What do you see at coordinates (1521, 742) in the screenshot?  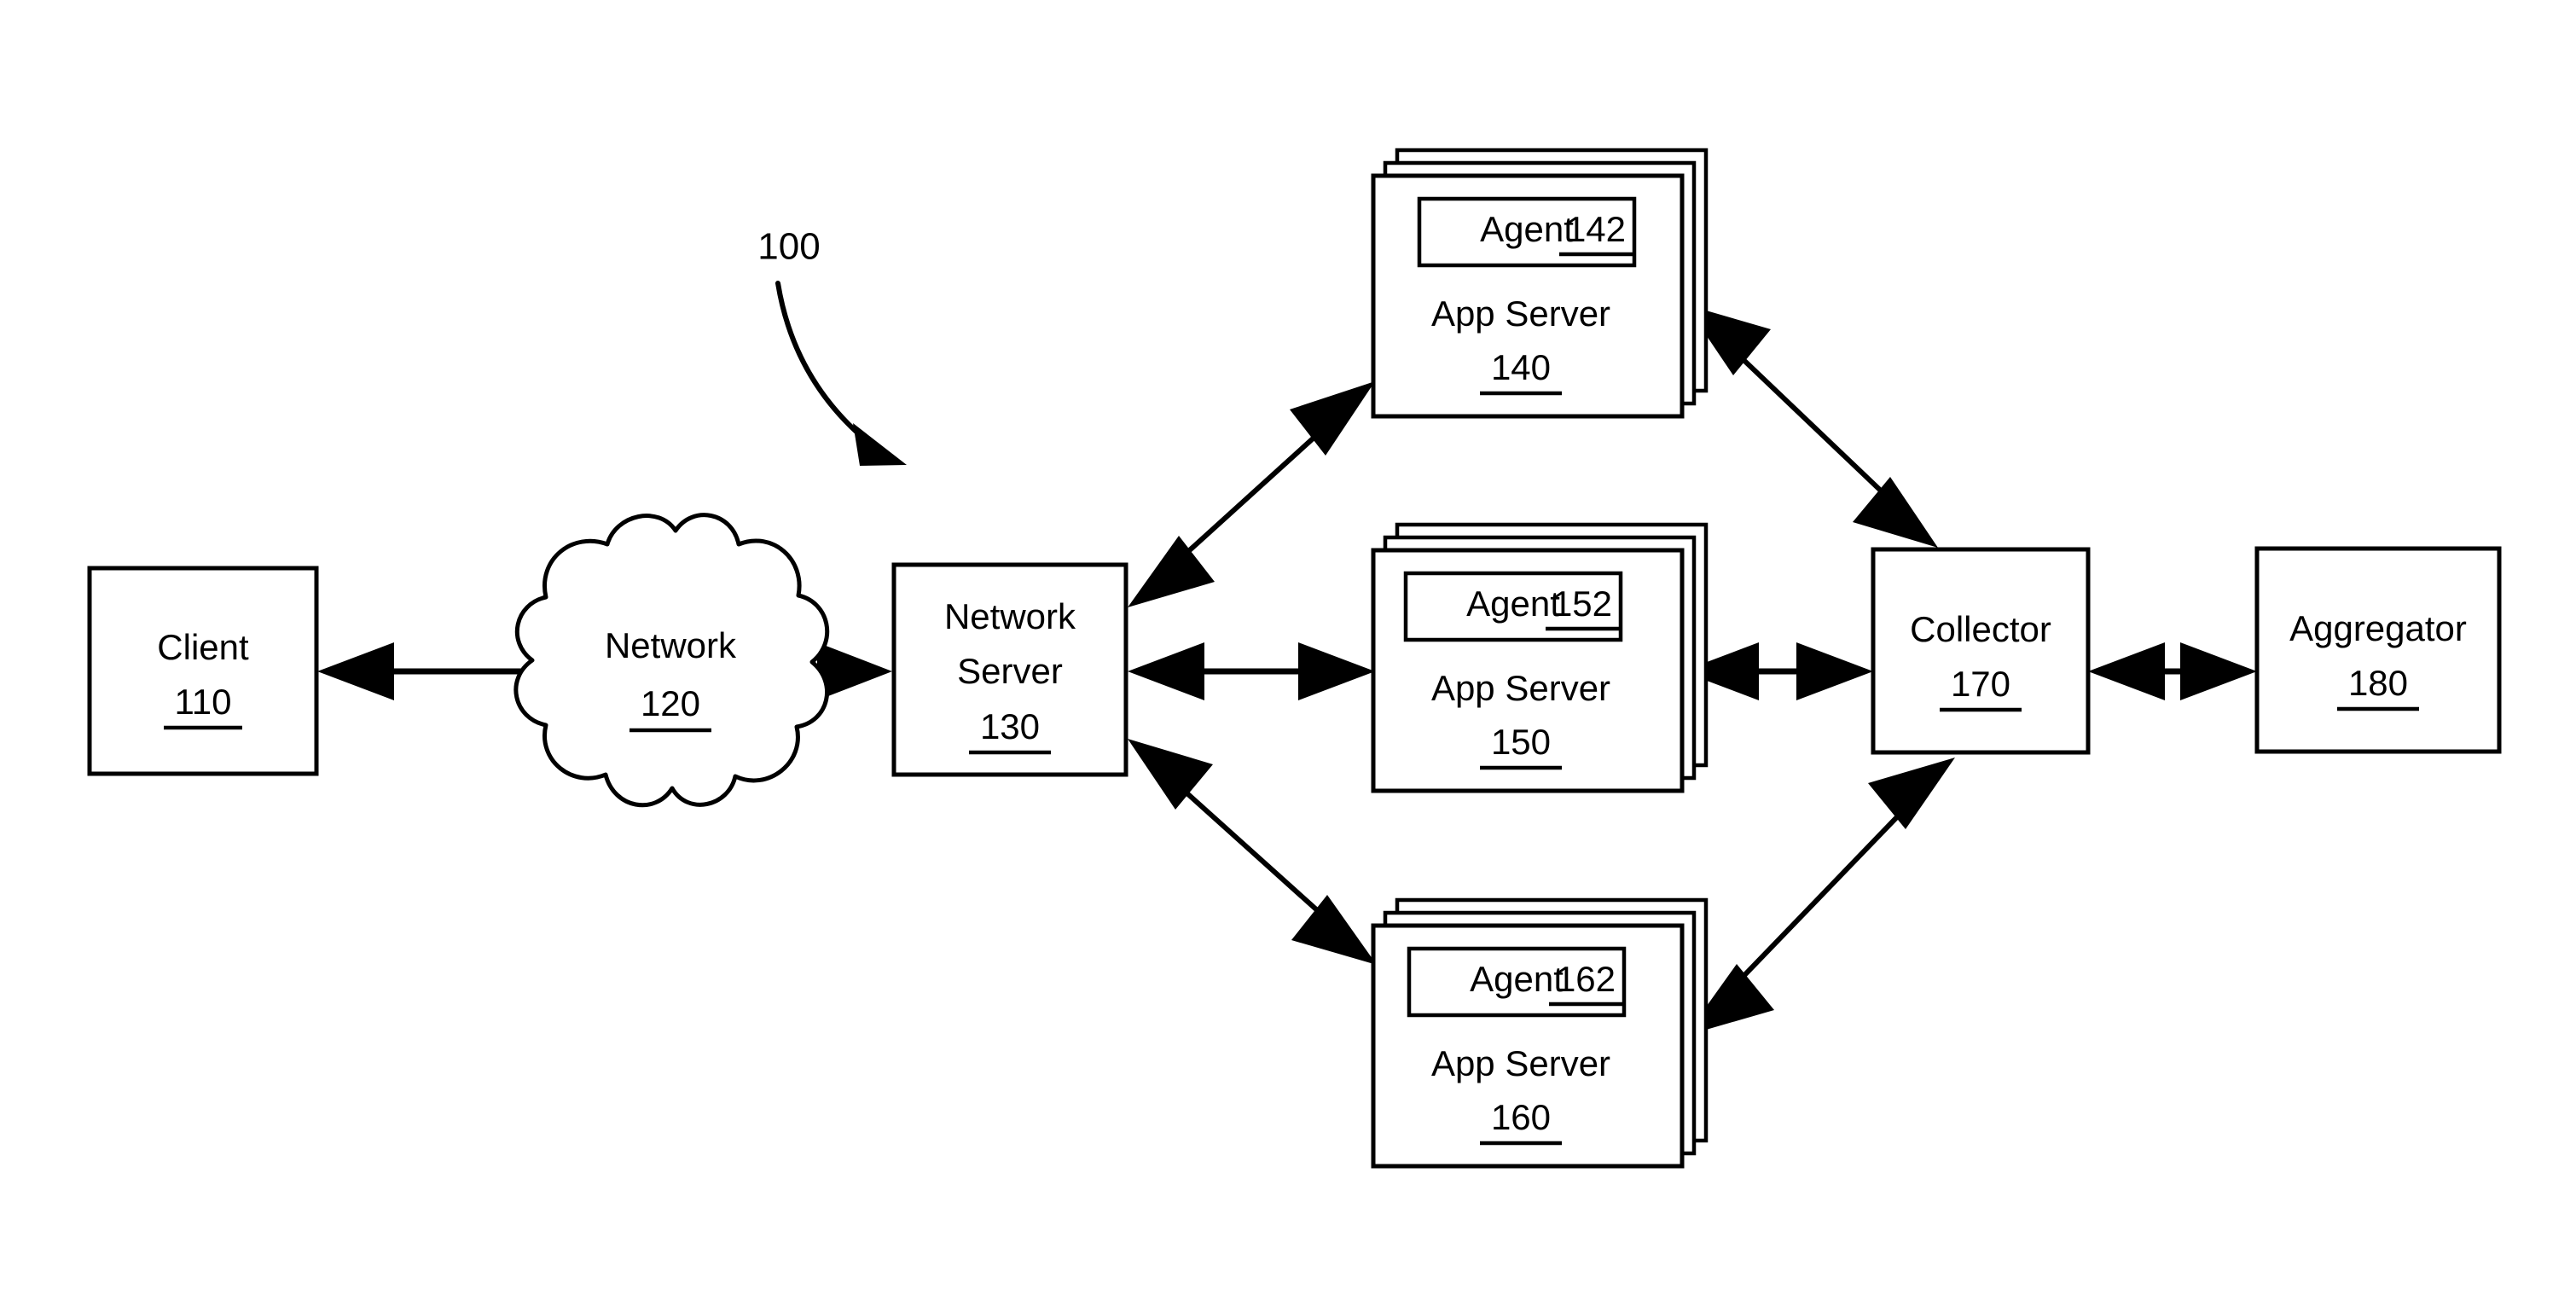 I see `app-server-150-ref: 150` at bounding box center [1521, 742].